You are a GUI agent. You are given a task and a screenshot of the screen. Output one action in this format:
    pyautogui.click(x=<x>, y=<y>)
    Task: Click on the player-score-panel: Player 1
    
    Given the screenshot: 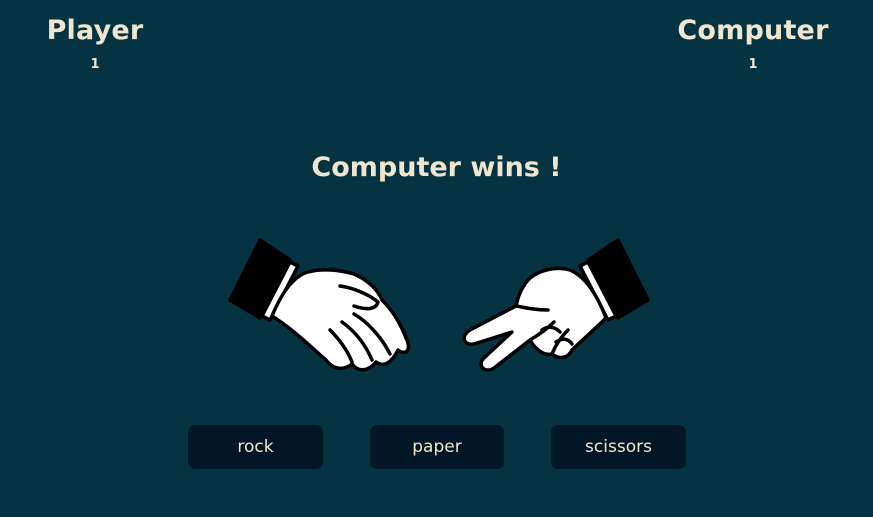 What is the action you would take?
    pyautogui.click(x=95, y=43)
    